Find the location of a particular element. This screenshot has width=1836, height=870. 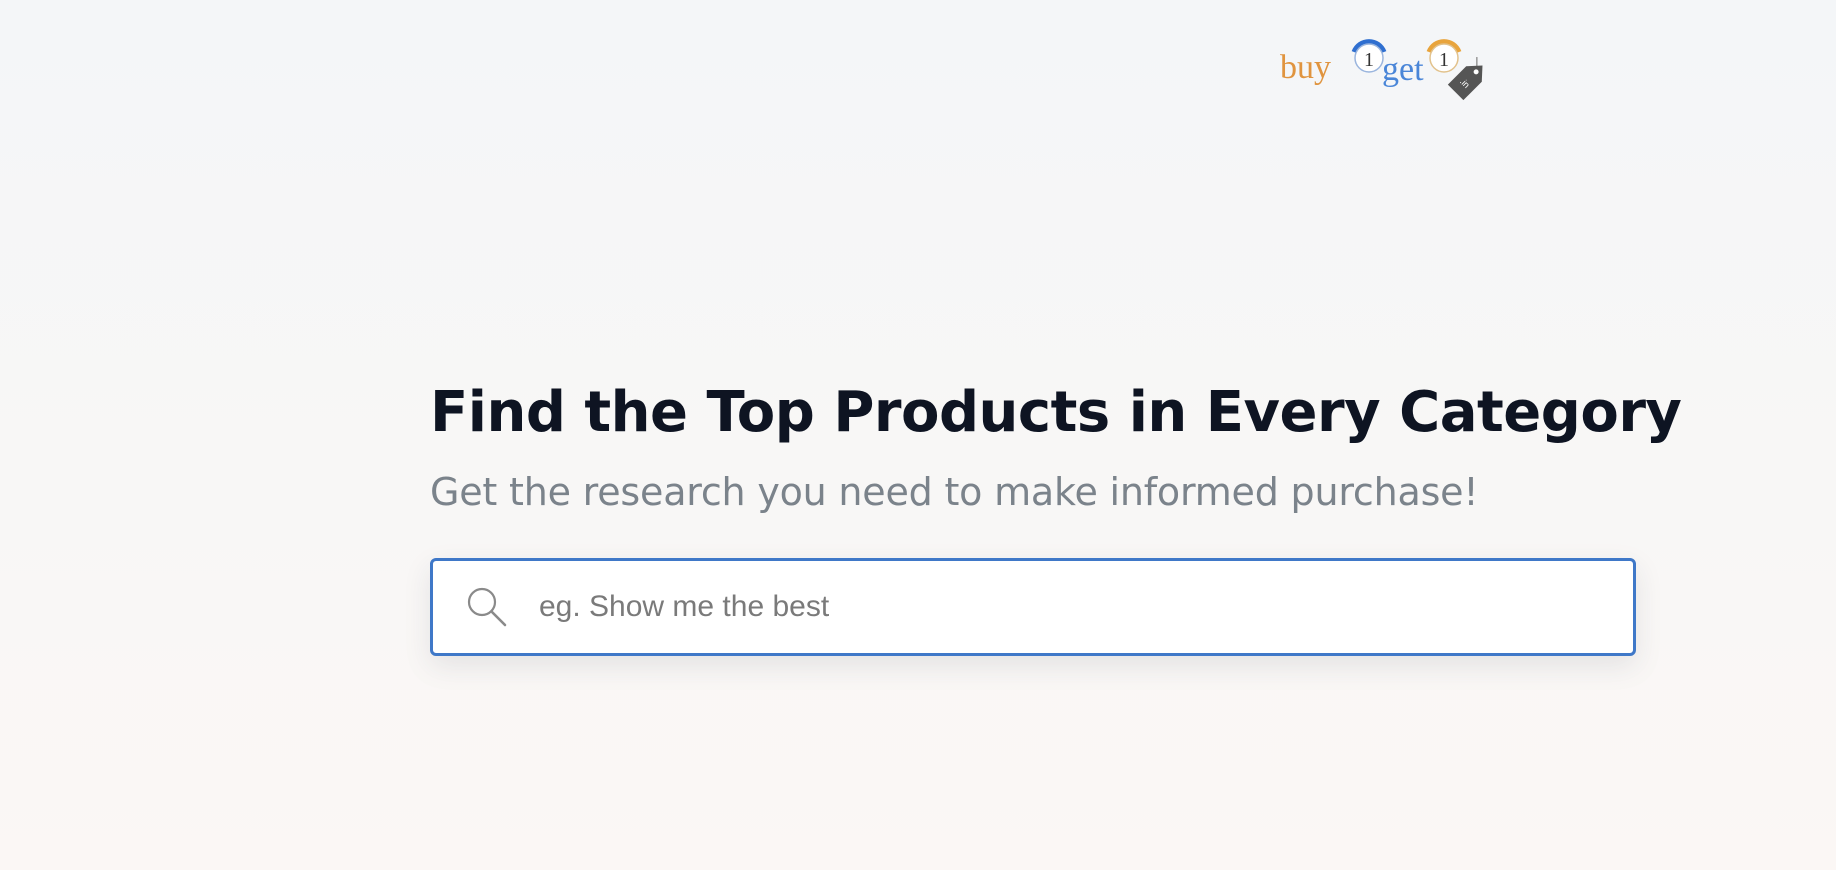

search-input is located at coordinates (1075, 607).